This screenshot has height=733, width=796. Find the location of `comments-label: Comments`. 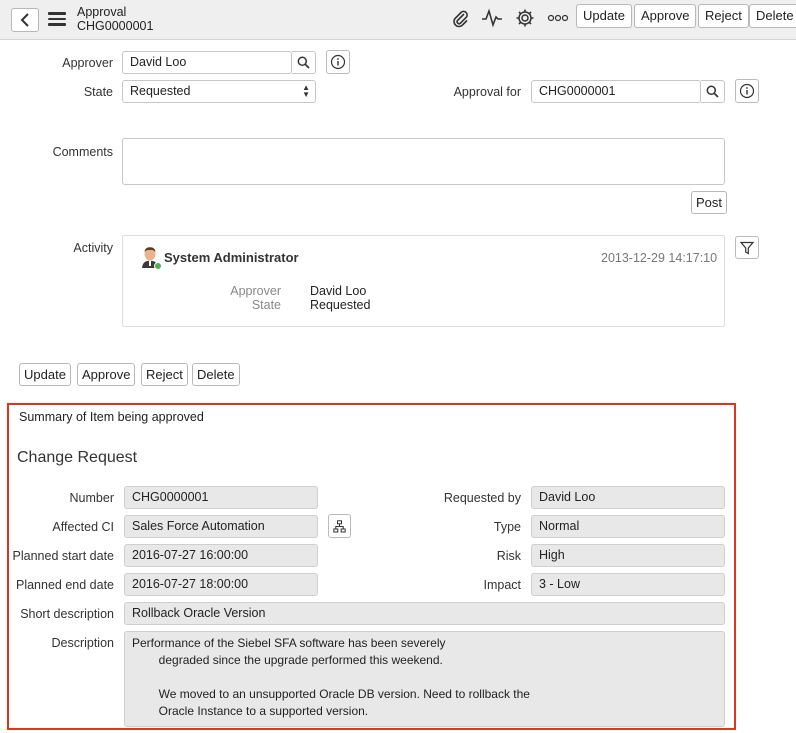

comments-label: Comments is located at coordinates (82, 152).